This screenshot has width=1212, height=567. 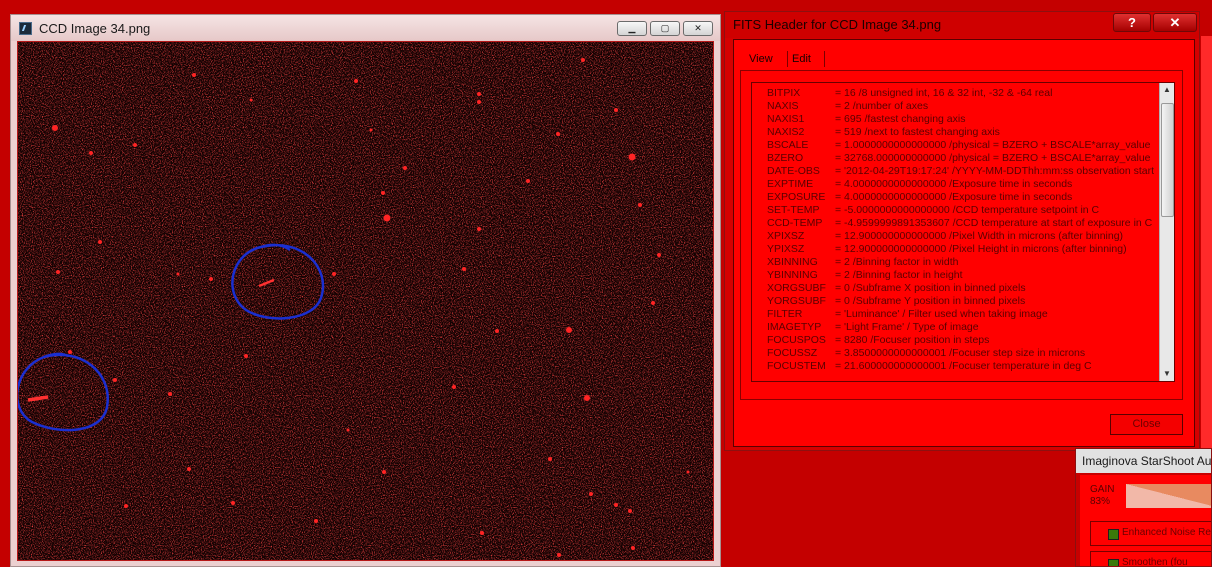 I want to click on starshoot-titlebar: Imaginova StarShoot Au, so click(x=1143, y=461).